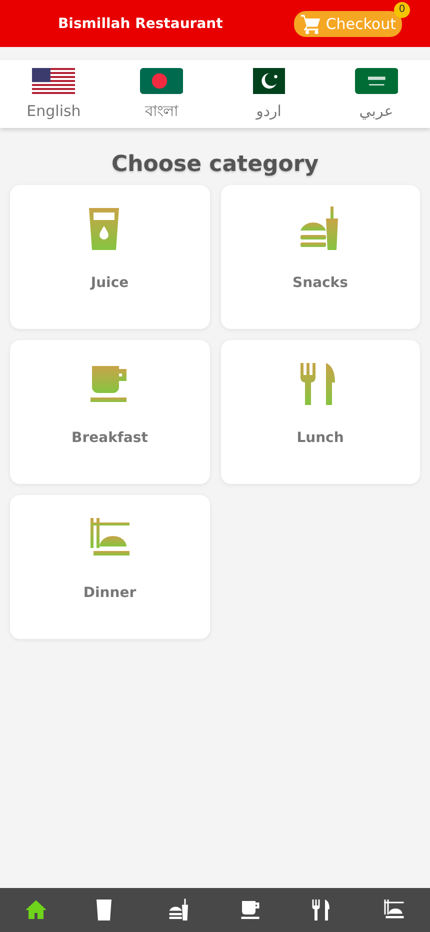  Describe the element at coordinates (141, 24) in the screenshot. I see `restaurant-title: Bismillah Restaurant` at that location.